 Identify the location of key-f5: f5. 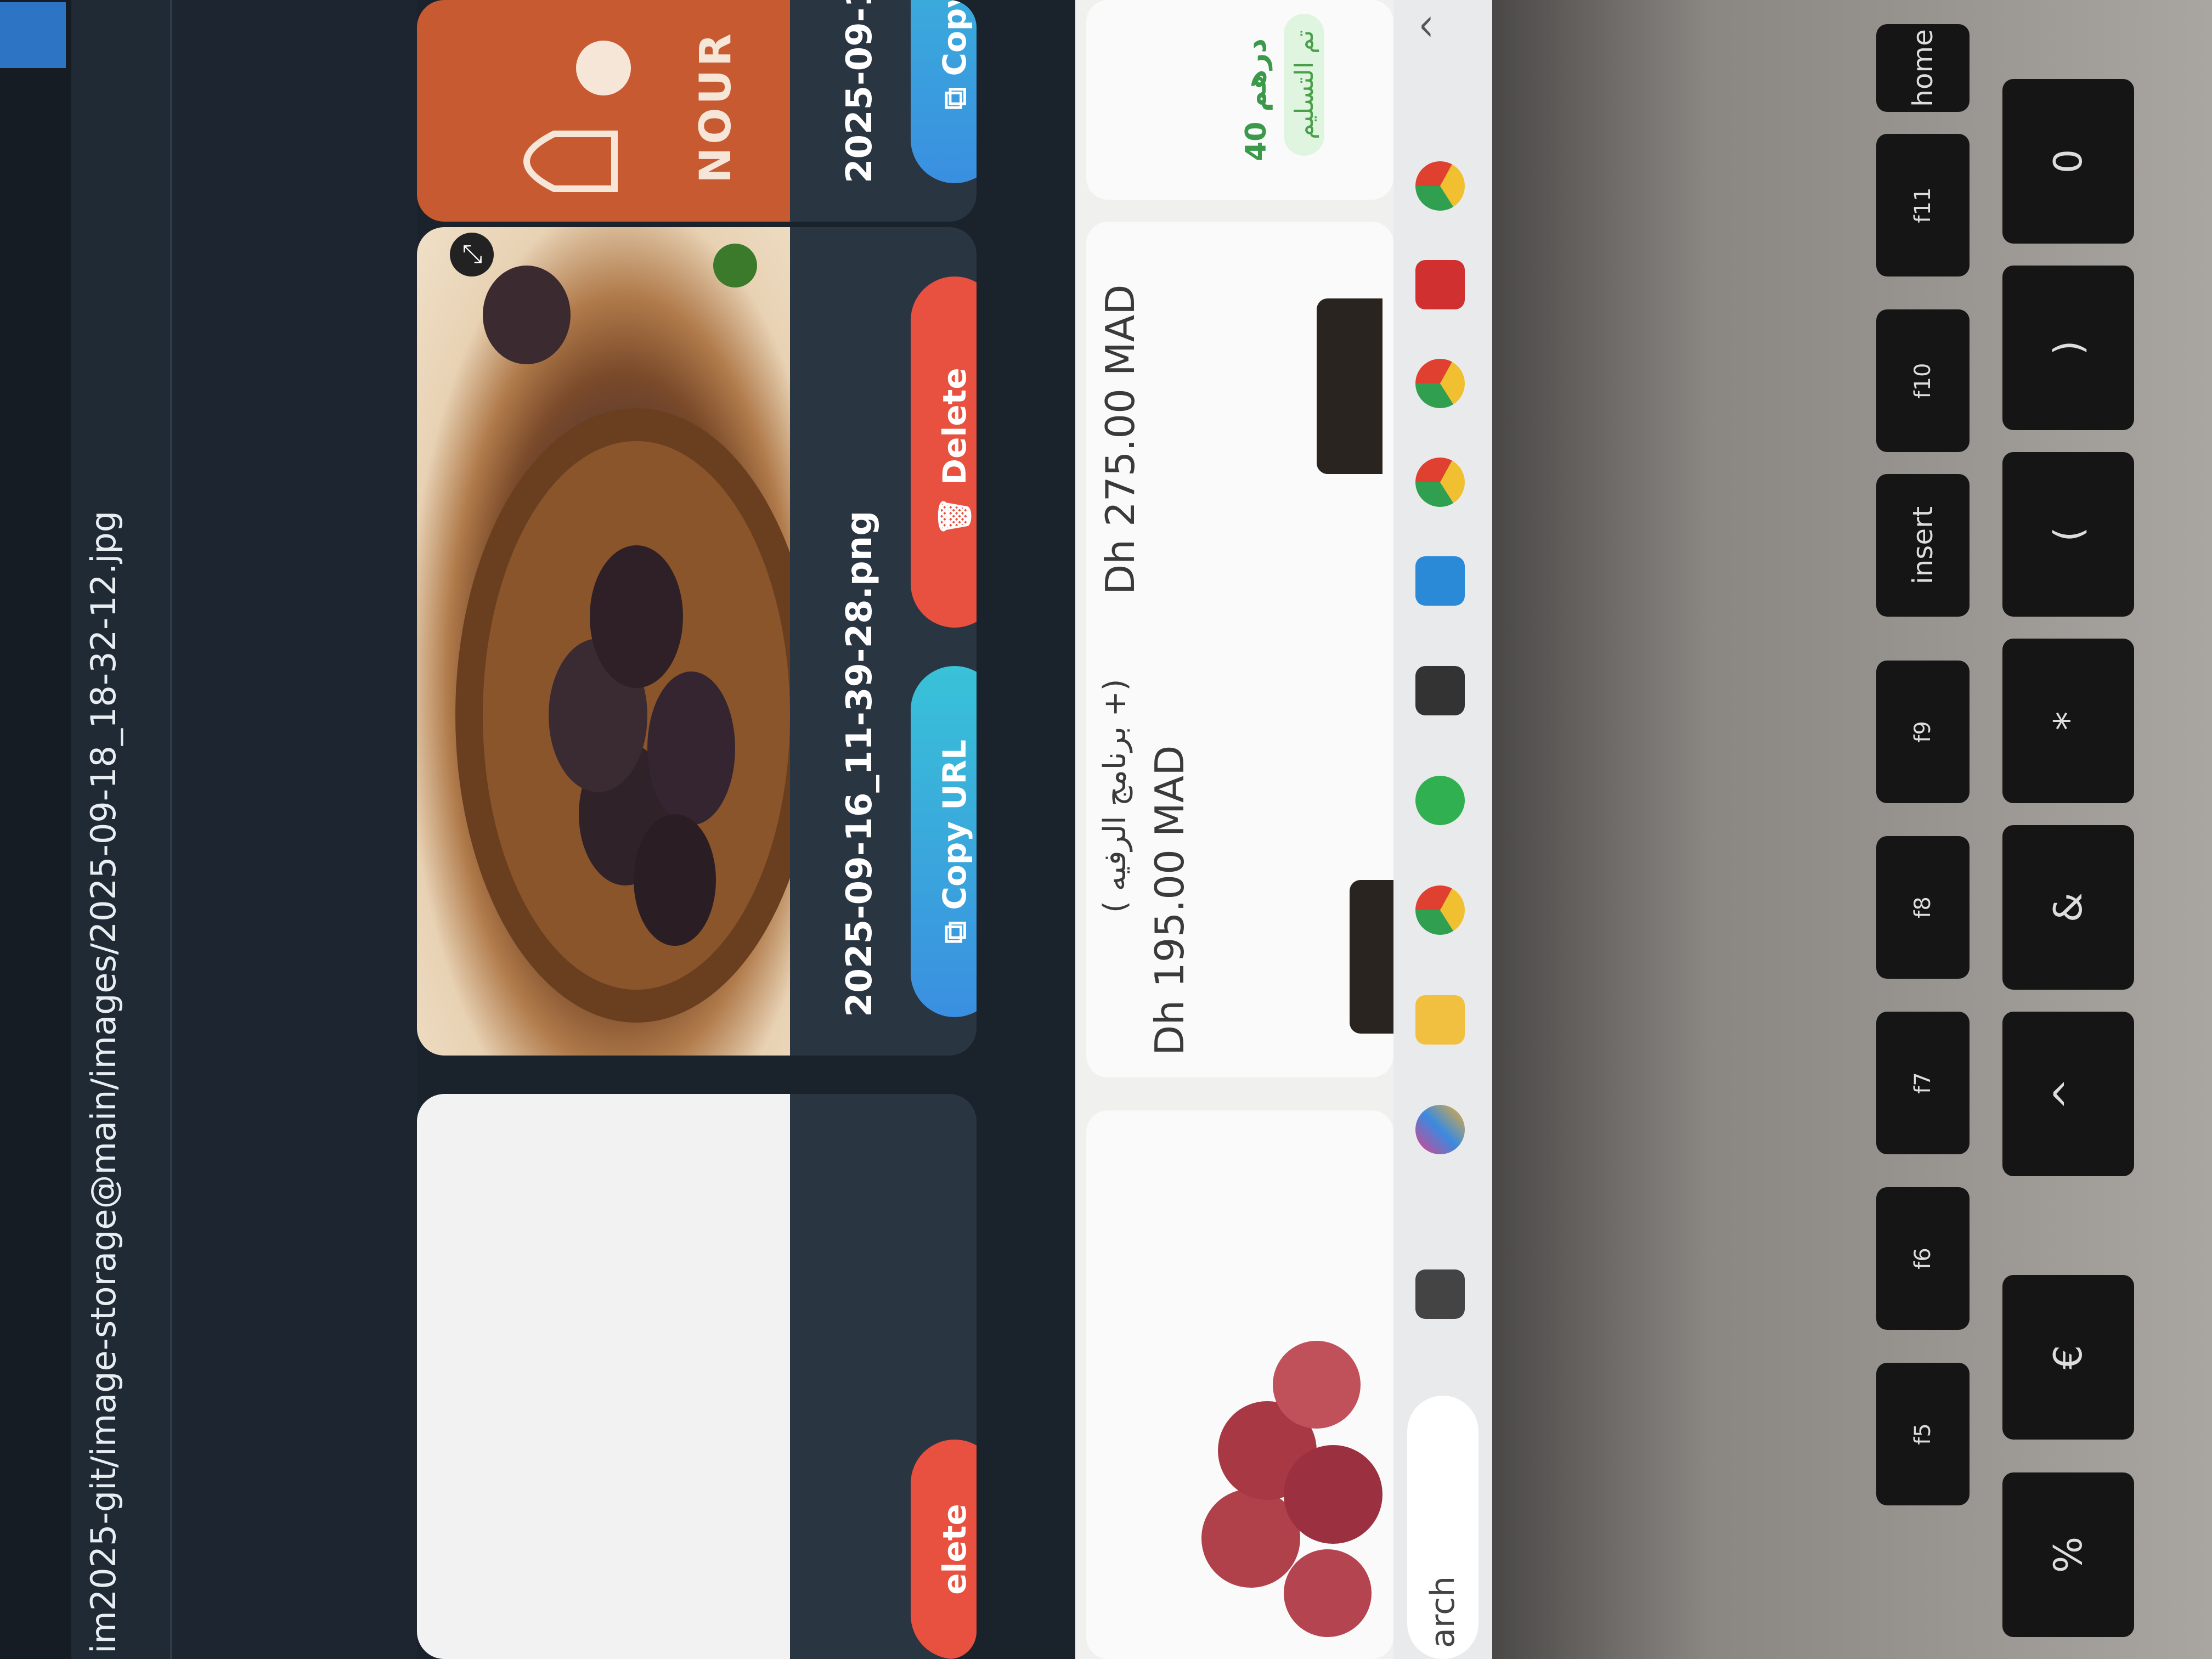
(1923, 1434).